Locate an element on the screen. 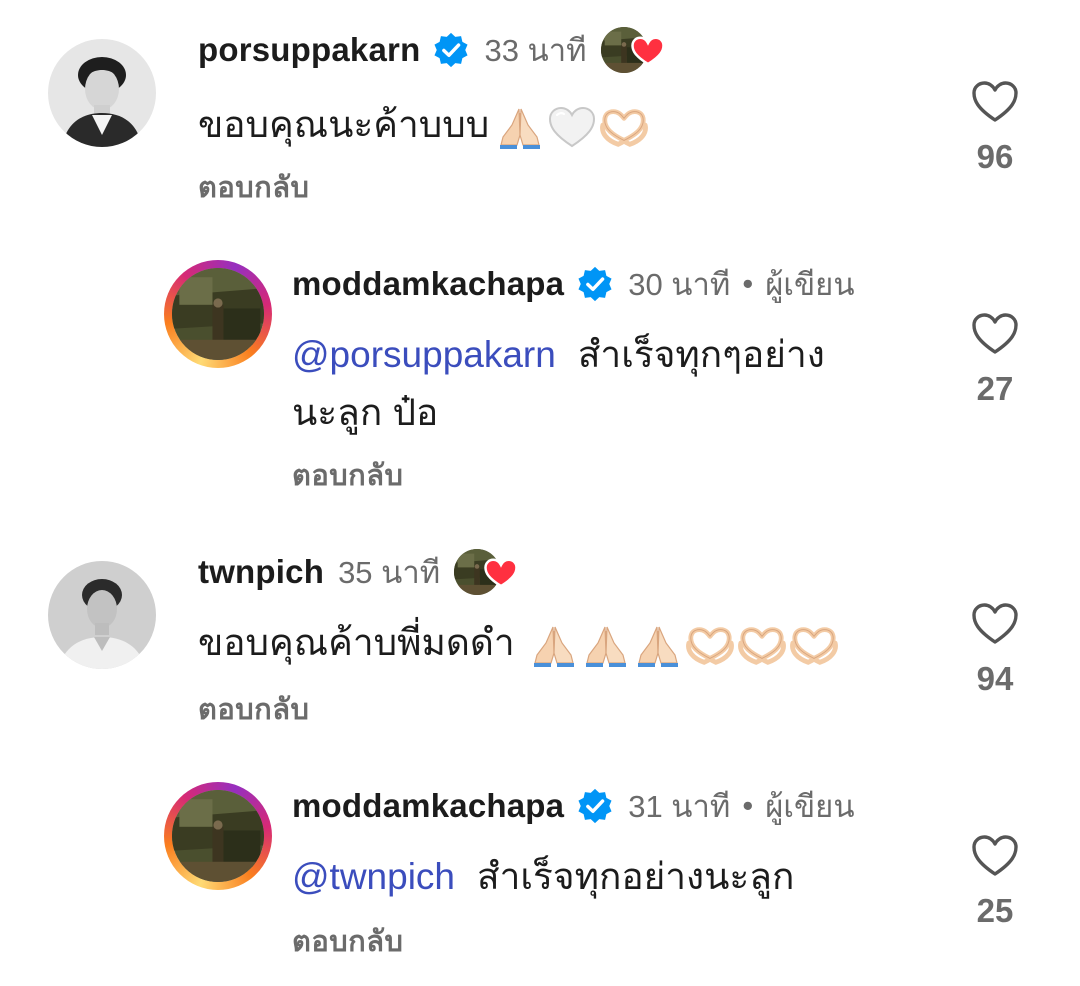 This screenshot has width=1080, height=986. comment-text: @twnpich สำเร็จทุกอย่างนะลูก is located at coordinates (612, 877).